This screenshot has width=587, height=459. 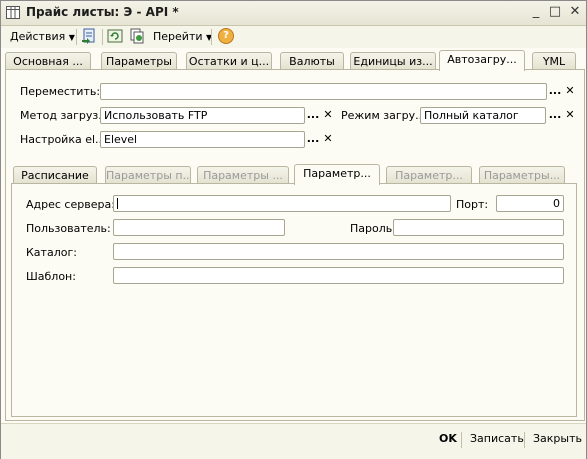 I want to click on close-button: Закрыть, so click(x=557, y=438).